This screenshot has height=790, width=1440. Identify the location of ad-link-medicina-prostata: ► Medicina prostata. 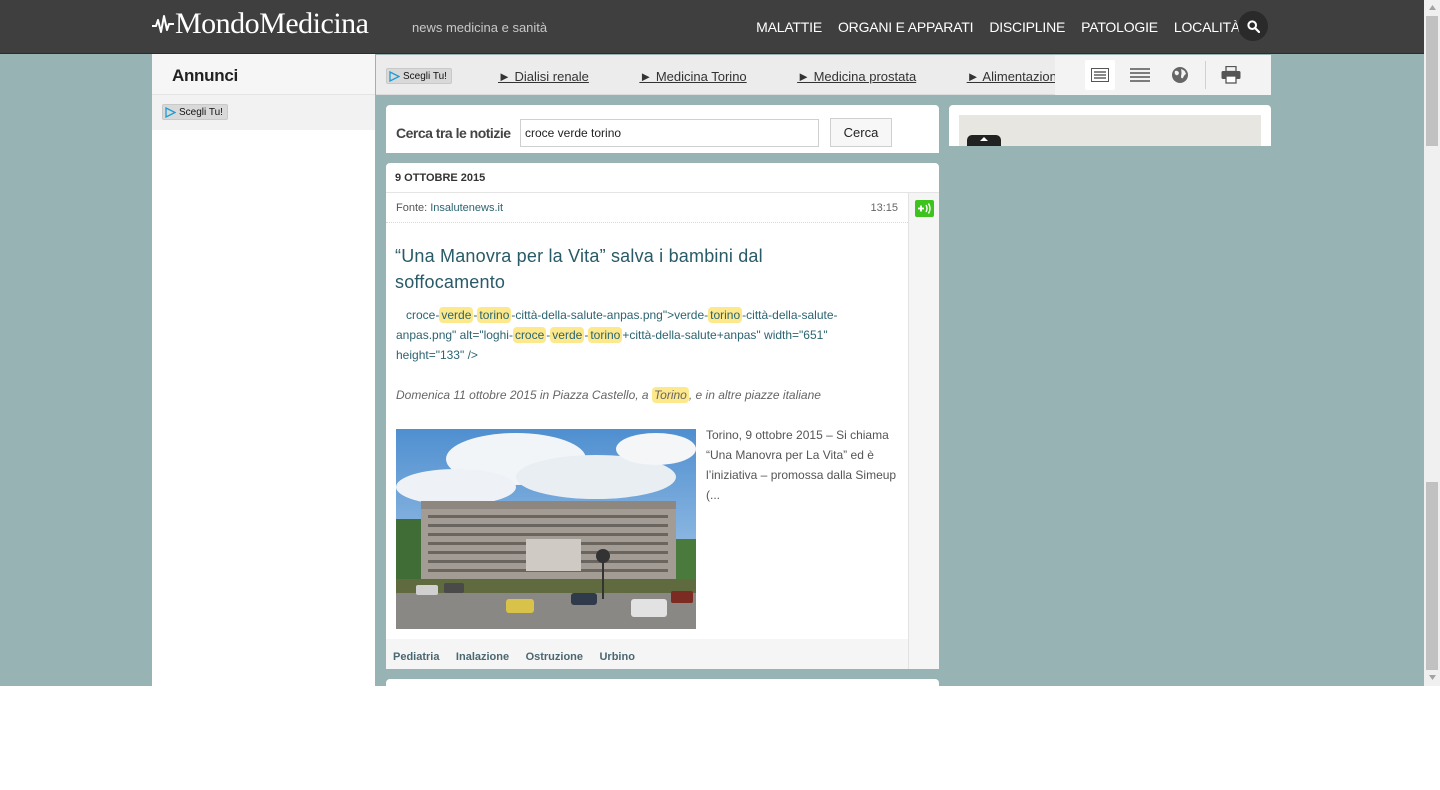
(856, 76).